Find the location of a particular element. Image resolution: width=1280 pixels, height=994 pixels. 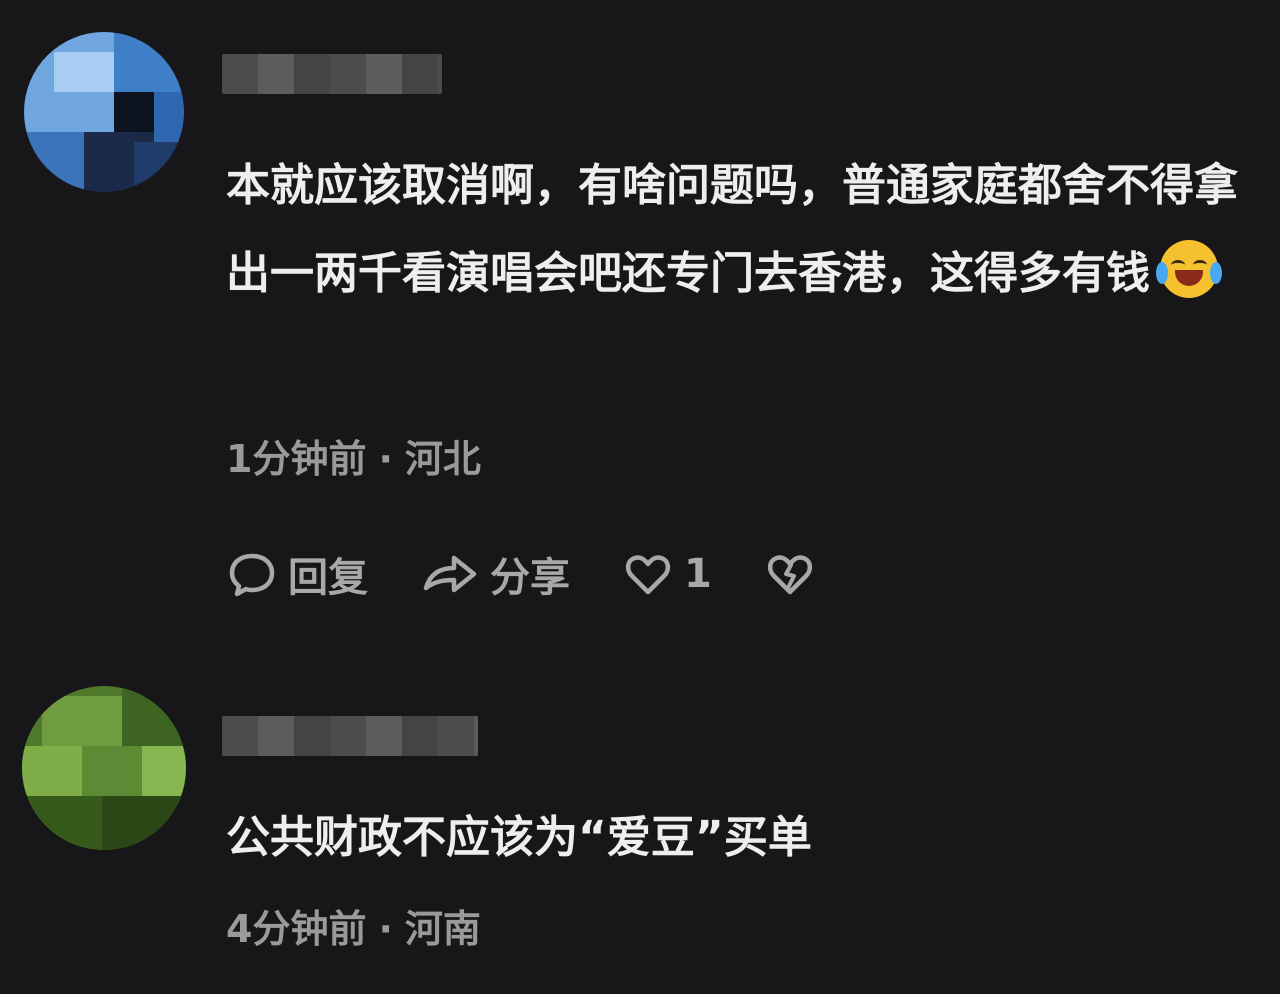

broken-heart-icon is located at coordinates (789, 575).